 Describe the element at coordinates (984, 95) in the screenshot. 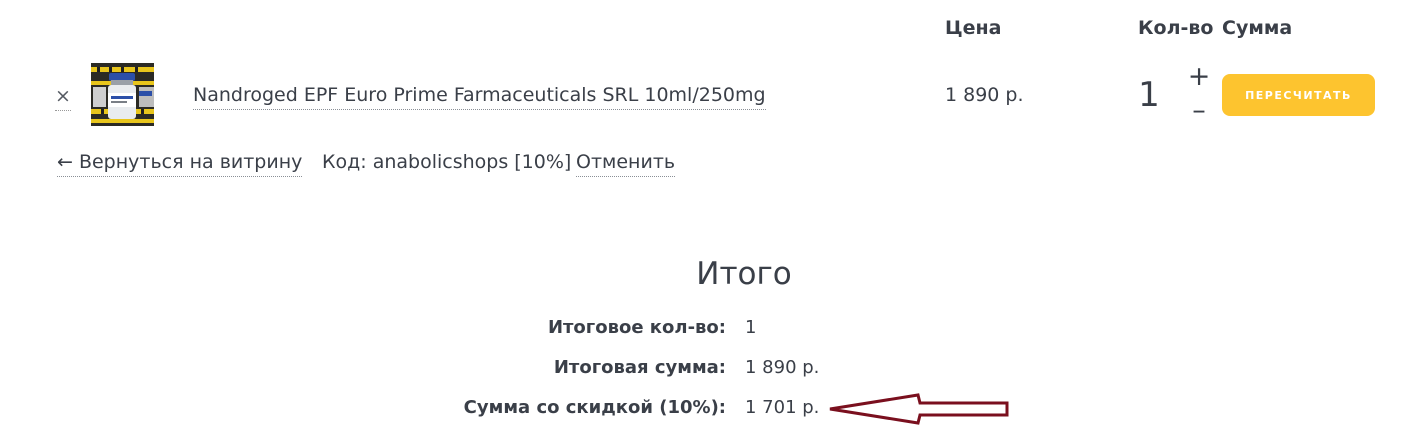

I see `item-price: 1 890 р.` at that location.